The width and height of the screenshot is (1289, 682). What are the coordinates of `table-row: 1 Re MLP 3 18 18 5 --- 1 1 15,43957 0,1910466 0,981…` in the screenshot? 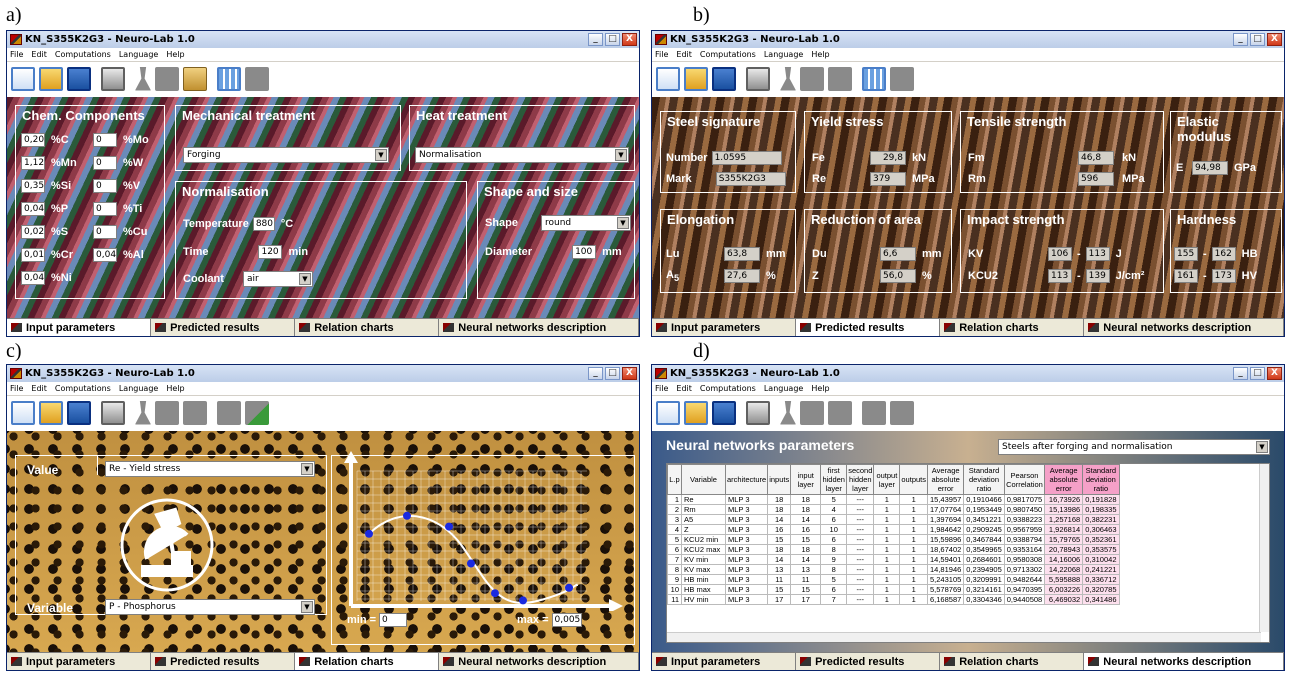 It's located at (893, 499).